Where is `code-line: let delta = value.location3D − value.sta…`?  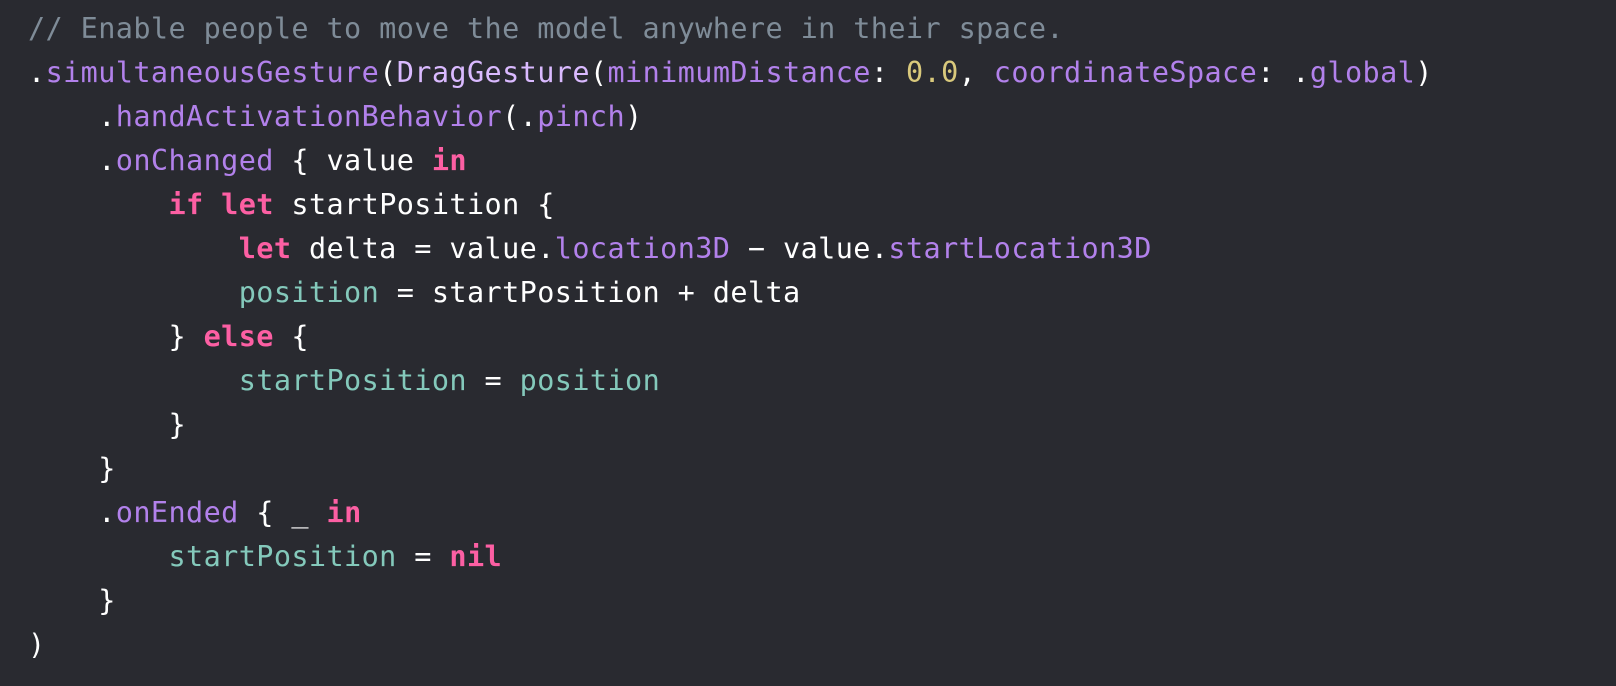
code-line: let delta = value.location3D − value.sta… is located at coordinates (822, 249).